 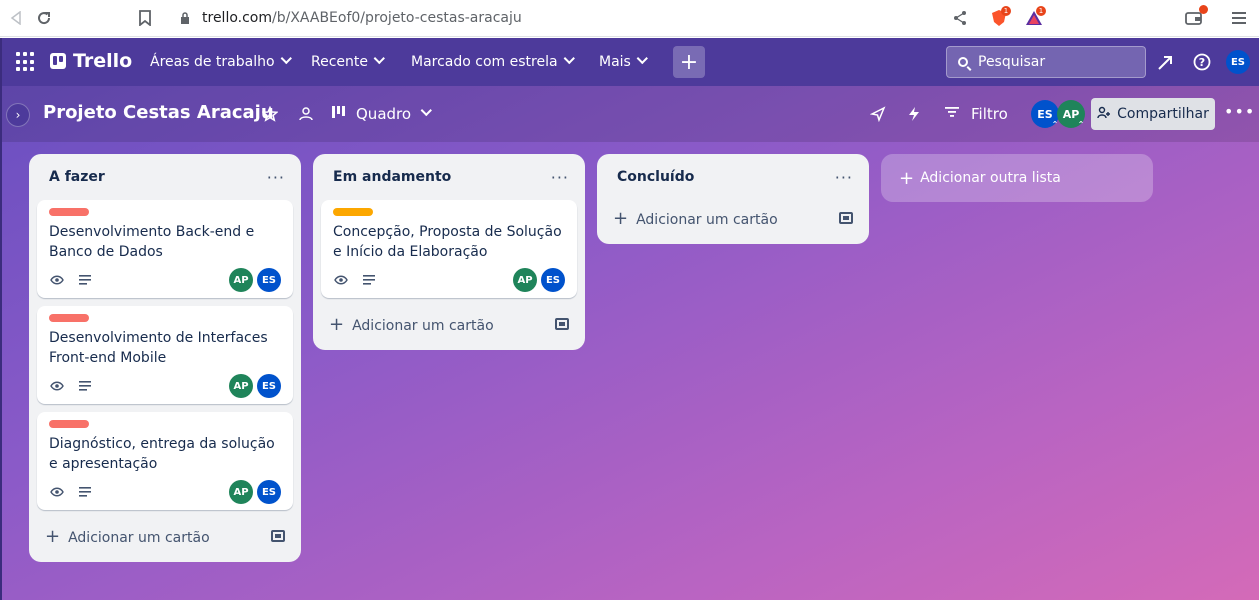 I want to click on board-member-avatar: AP ⌃, so click(x=1071, y=114).